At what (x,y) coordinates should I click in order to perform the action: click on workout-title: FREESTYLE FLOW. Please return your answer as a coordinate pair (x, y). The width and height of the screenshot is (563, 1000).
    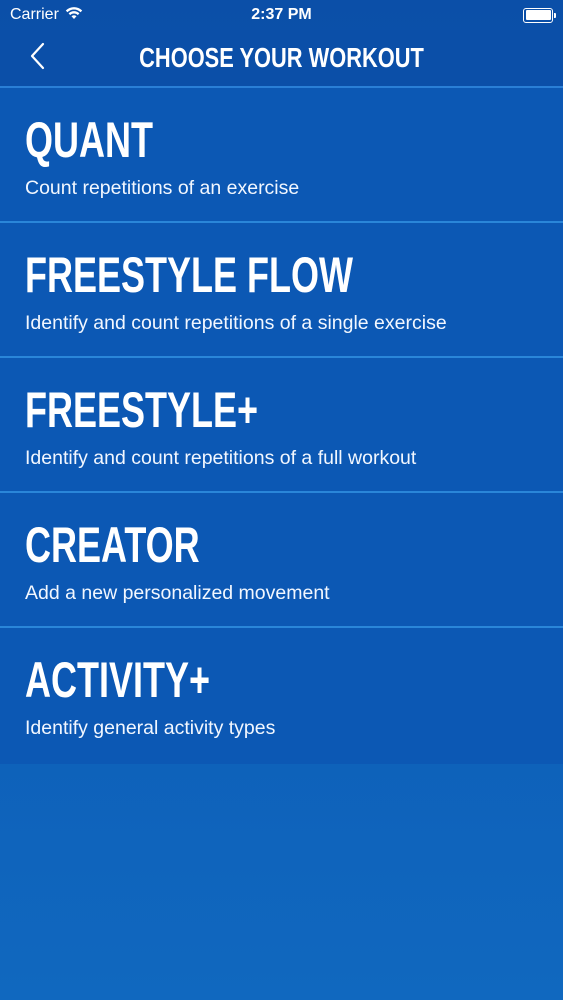
    Looking at the image, I should click on (189, 275).